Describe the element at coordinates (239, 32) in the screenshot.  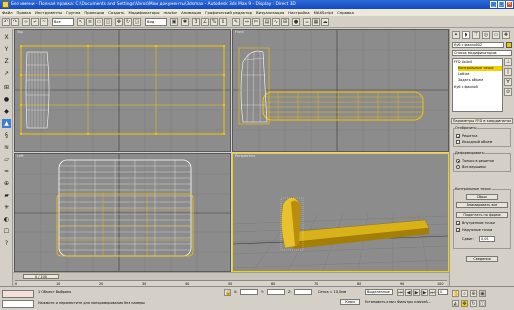
I see `viewport-front-label: Front` at that location.